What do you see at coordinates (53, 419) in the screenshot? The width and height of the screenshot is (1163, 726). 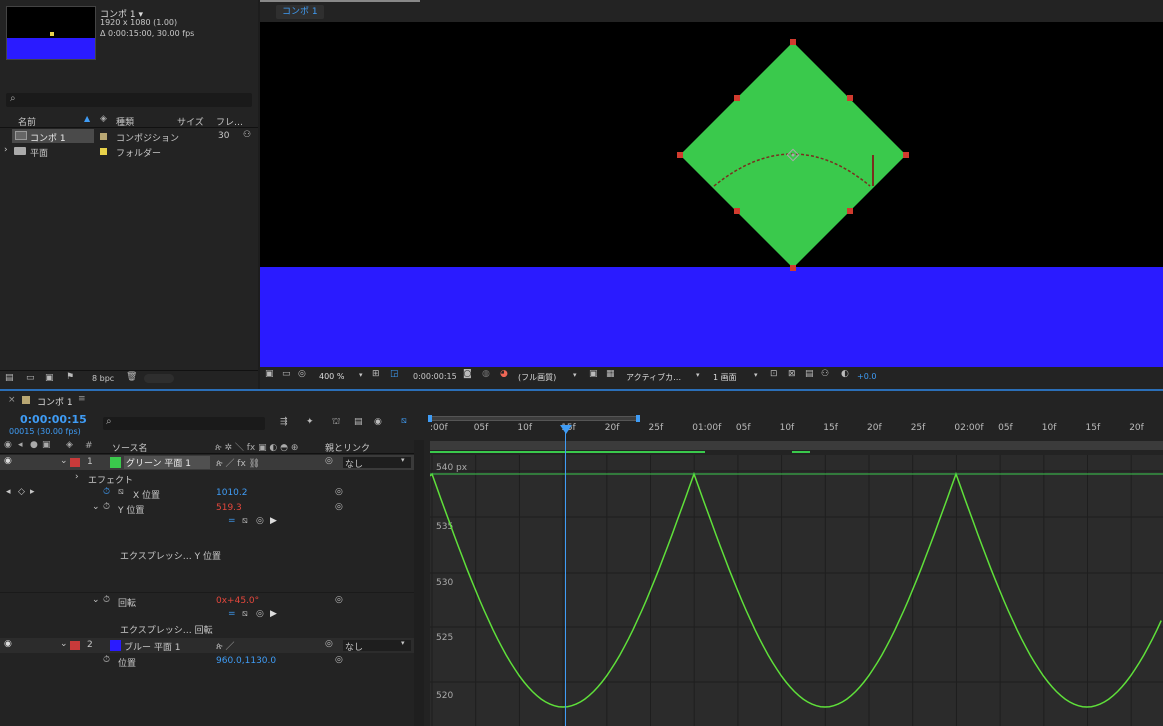 I see `timeline-timecode: 0:00:00:15` at bounding box center [53, 419].